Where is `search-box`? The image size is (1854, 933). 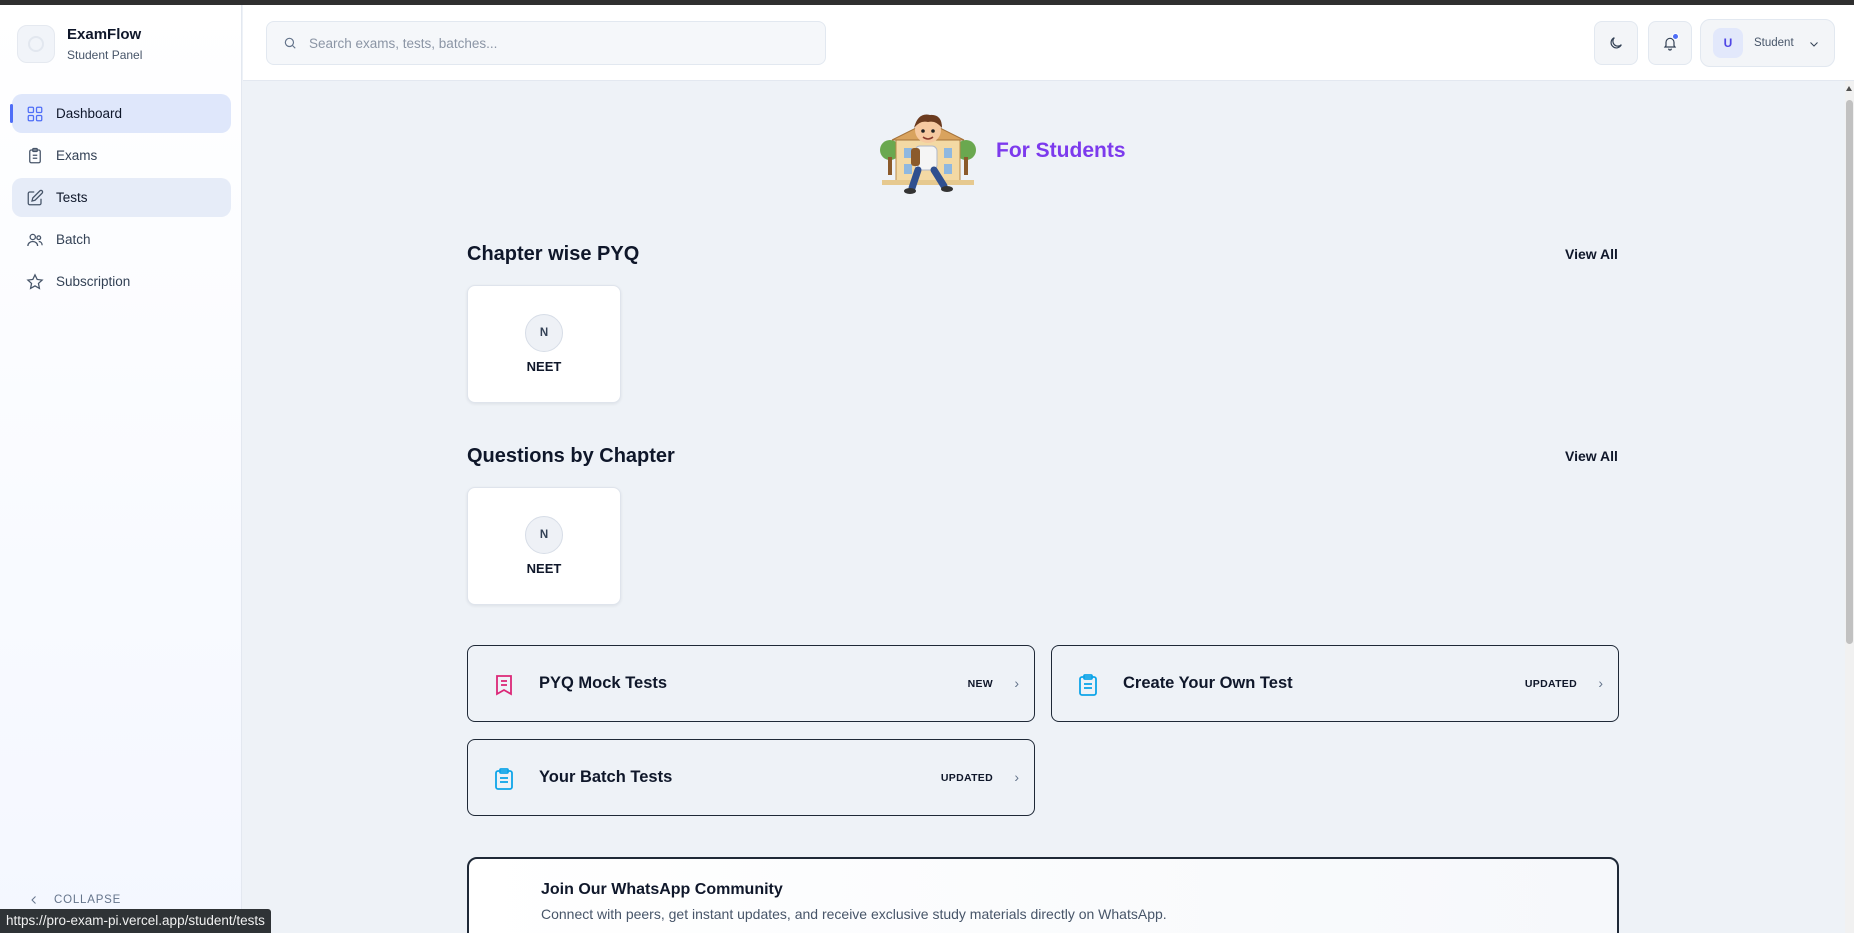 search-box is located at coordinates (546, 43).